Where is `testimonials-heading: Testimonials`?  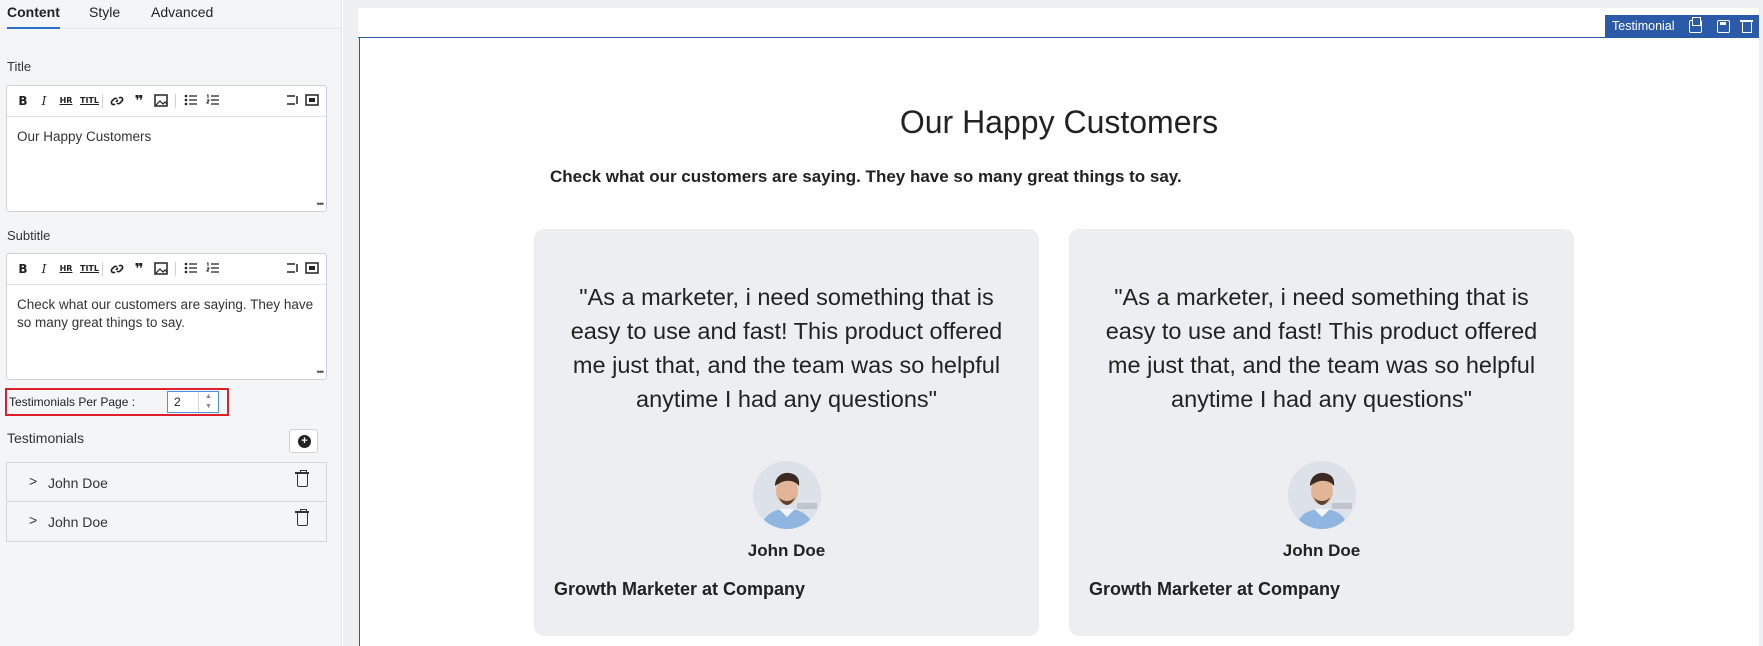 testimonials-heading: Testimonials is located at coordinates (46, 438).